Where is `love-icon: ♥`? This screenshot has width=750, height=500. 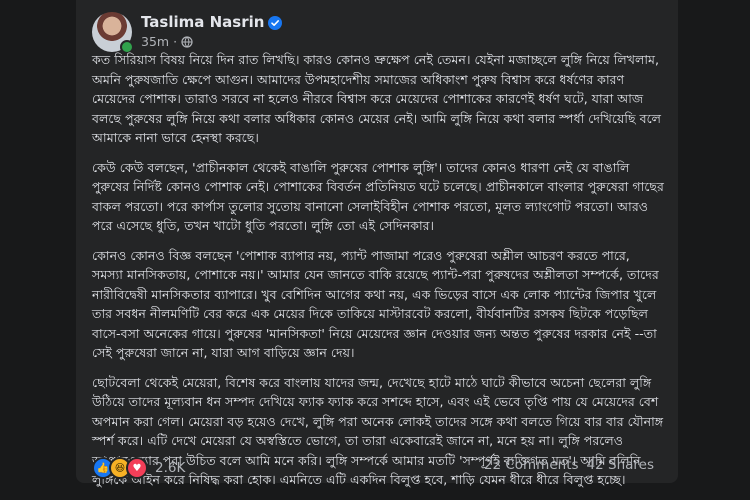 love-icon: ♥ is located at coordinates (137, 468).